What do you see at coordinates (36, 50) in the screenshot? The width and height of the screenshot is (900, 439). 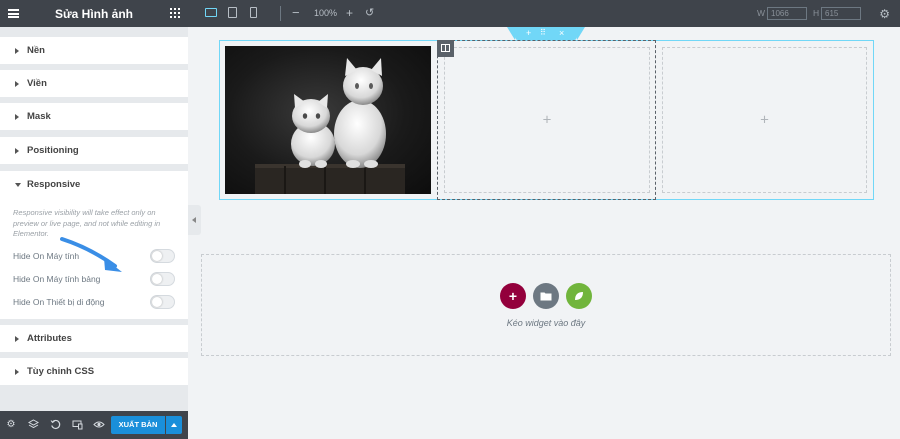 I see `section-label: Nền` at bounding box center [36, 50].